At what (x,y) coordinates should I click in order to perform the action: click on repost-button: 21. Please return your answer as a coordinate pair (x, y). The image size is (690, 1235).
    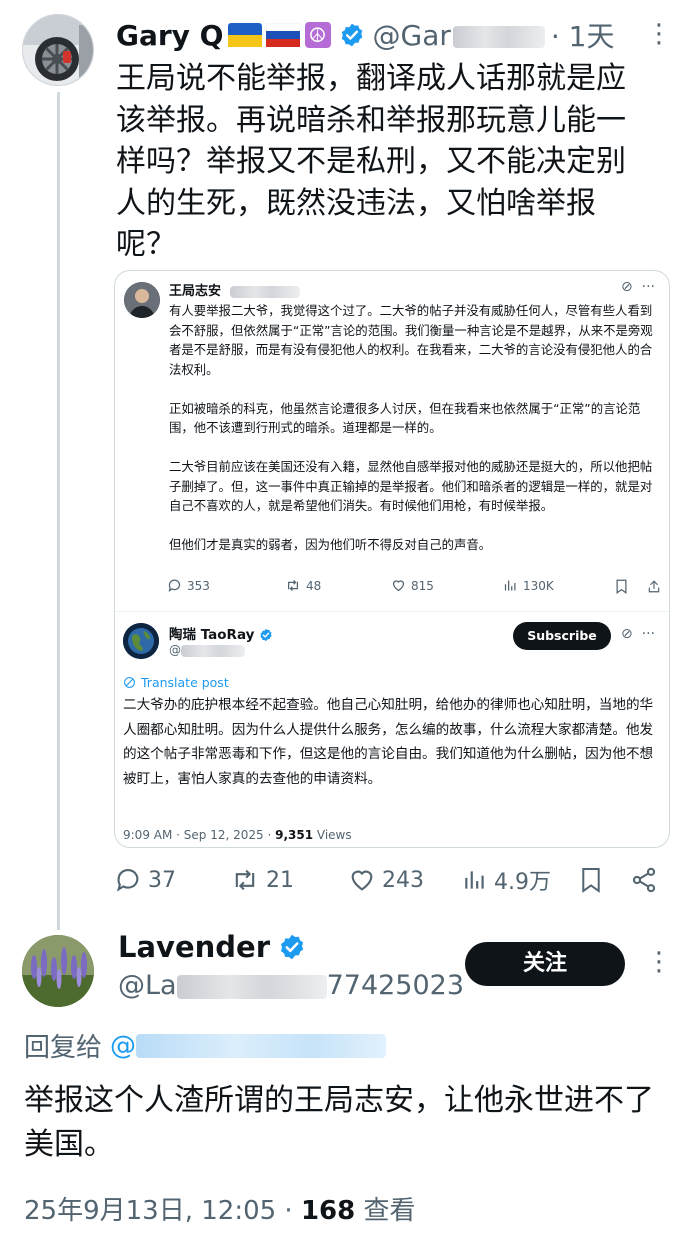
    Looking at the image, I should click on (262, 880).